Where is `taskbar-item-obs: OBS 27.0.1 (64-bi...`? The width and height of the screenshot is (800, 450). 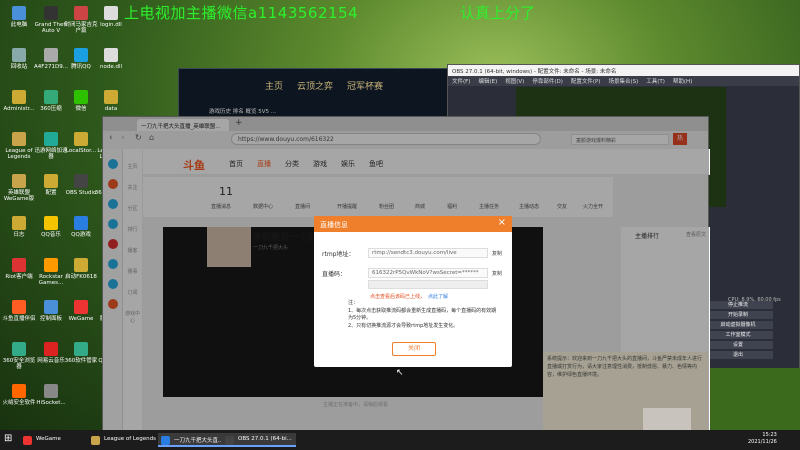
taskbar-item-obs: OBS 27.0.1 (64-bi... is located at coordinates (259, 440).